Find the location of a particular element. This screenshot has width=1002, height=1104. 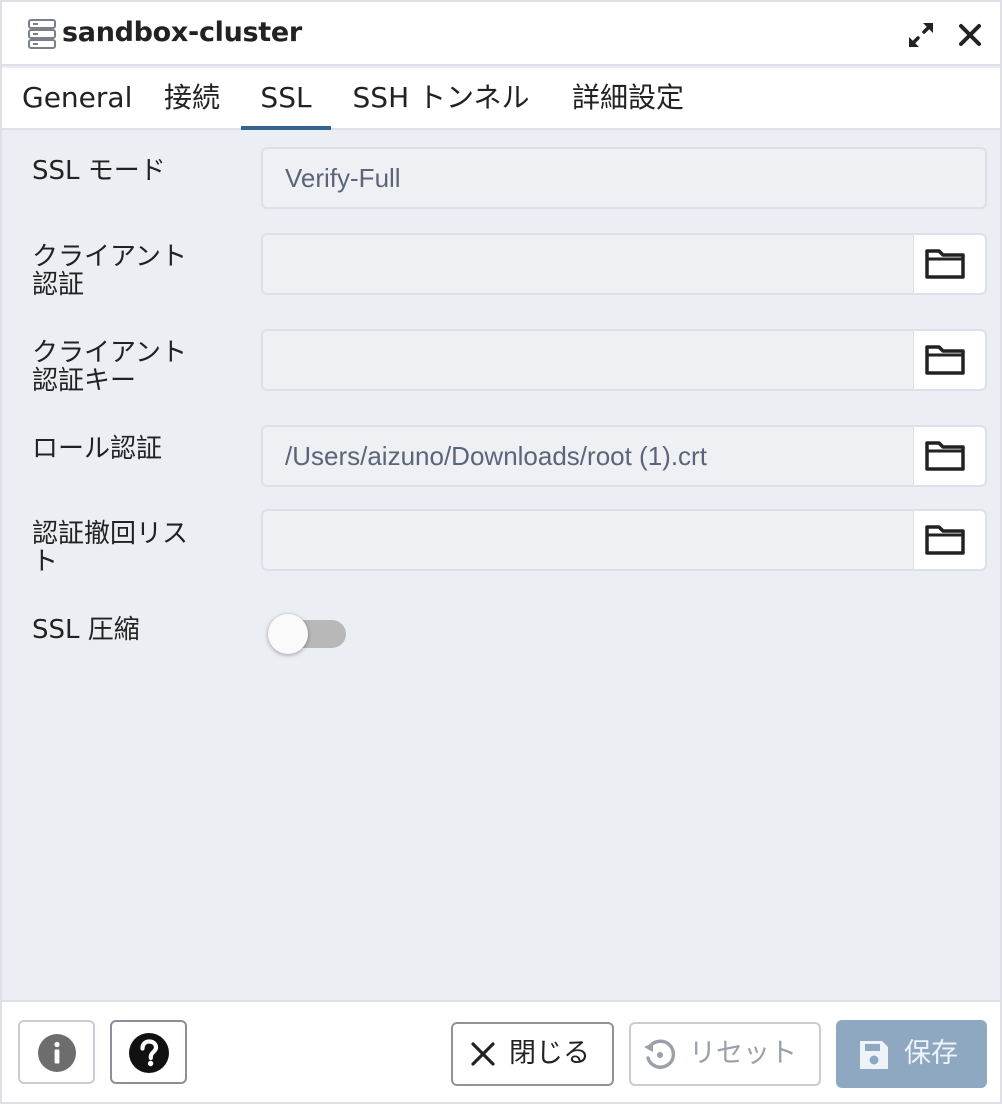

client-cert-field is located at coordinates (624, 264).